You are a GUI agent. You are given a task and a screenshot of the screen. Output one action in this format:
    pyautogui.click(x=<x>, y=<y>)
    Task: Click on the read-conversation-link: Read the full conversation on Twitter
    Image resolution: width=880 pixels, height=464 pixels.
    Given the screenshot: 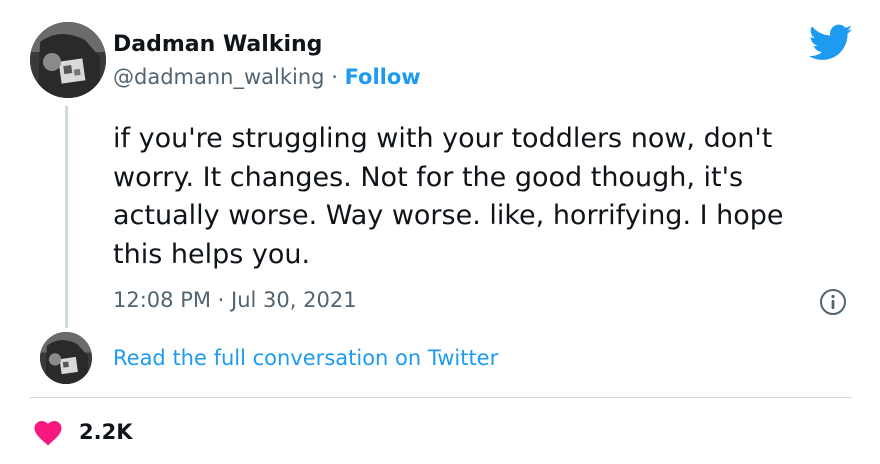 What is the action you would take?
    pyautogui.click(x=305, y=358)
    